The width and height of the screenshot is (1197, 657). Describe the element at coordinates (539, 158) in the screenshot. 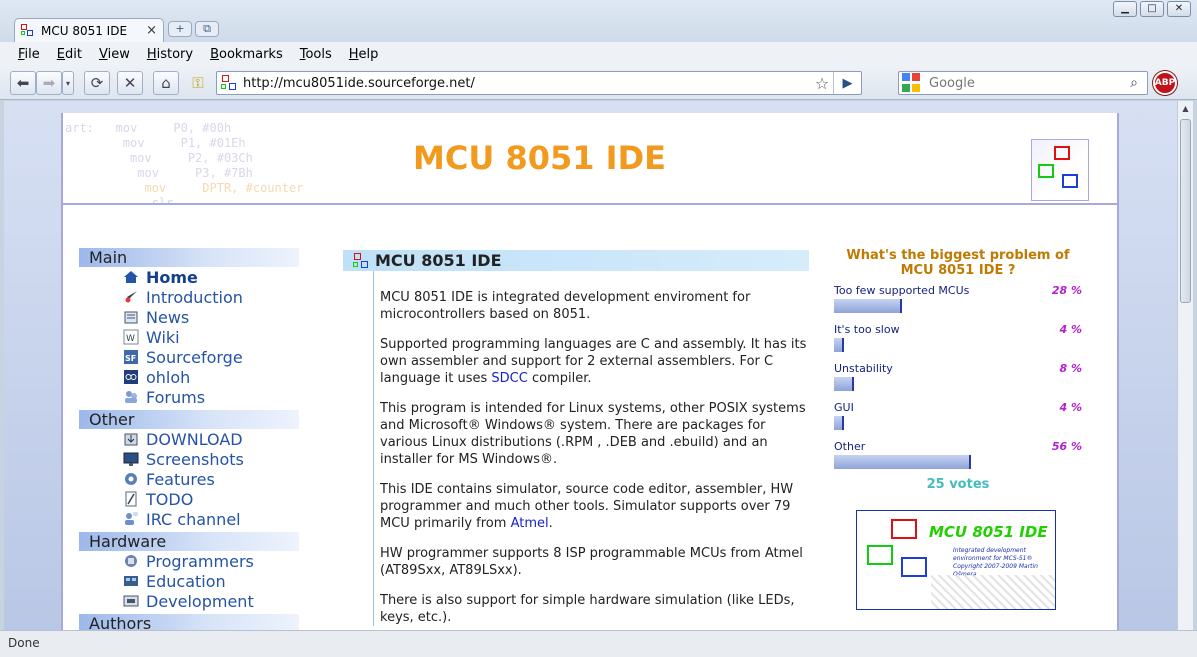

I see `site-title: MCU 8051 IDE` at that location.